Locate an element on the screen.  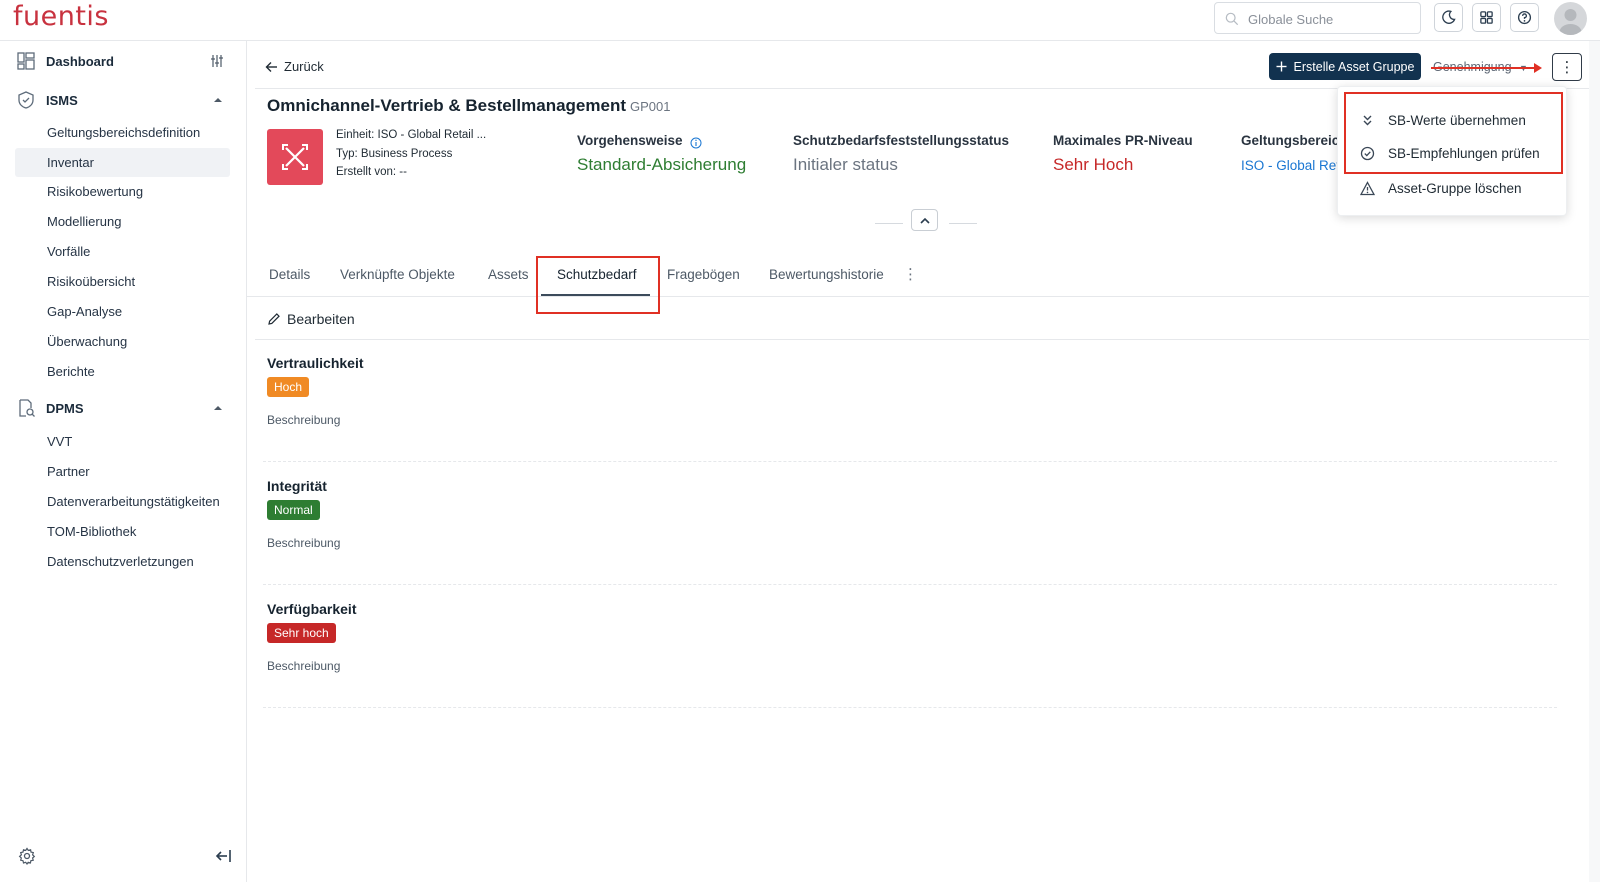
asset-created-by: Erstellt von: -- is located at coordinates (371, 172).